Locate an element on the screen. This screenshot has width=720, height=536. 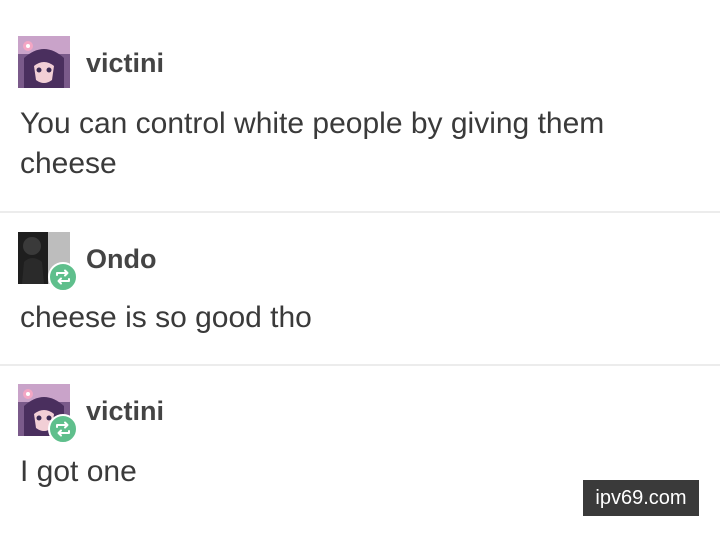
watermark: ipv69.com is located at coordinates (641, 498).